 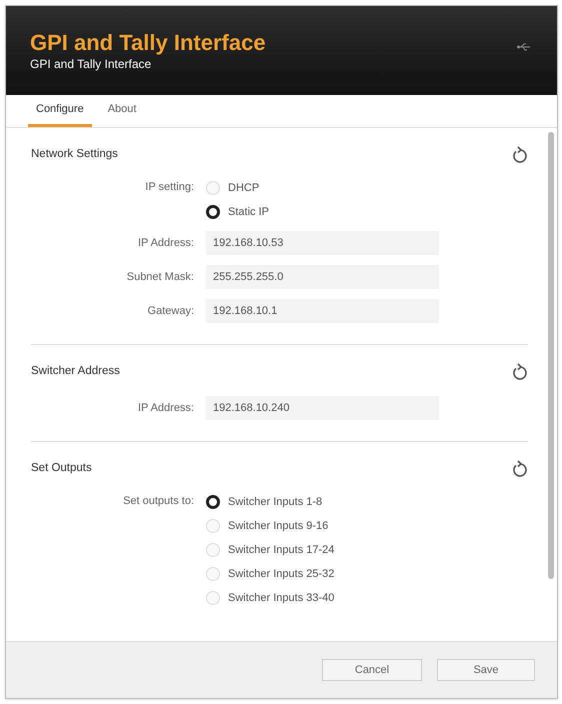 What do you see at coordinates (322, 277) in the screenshot?
I see `text-field: 255.255.255.0` at bounding box center [322, 277].